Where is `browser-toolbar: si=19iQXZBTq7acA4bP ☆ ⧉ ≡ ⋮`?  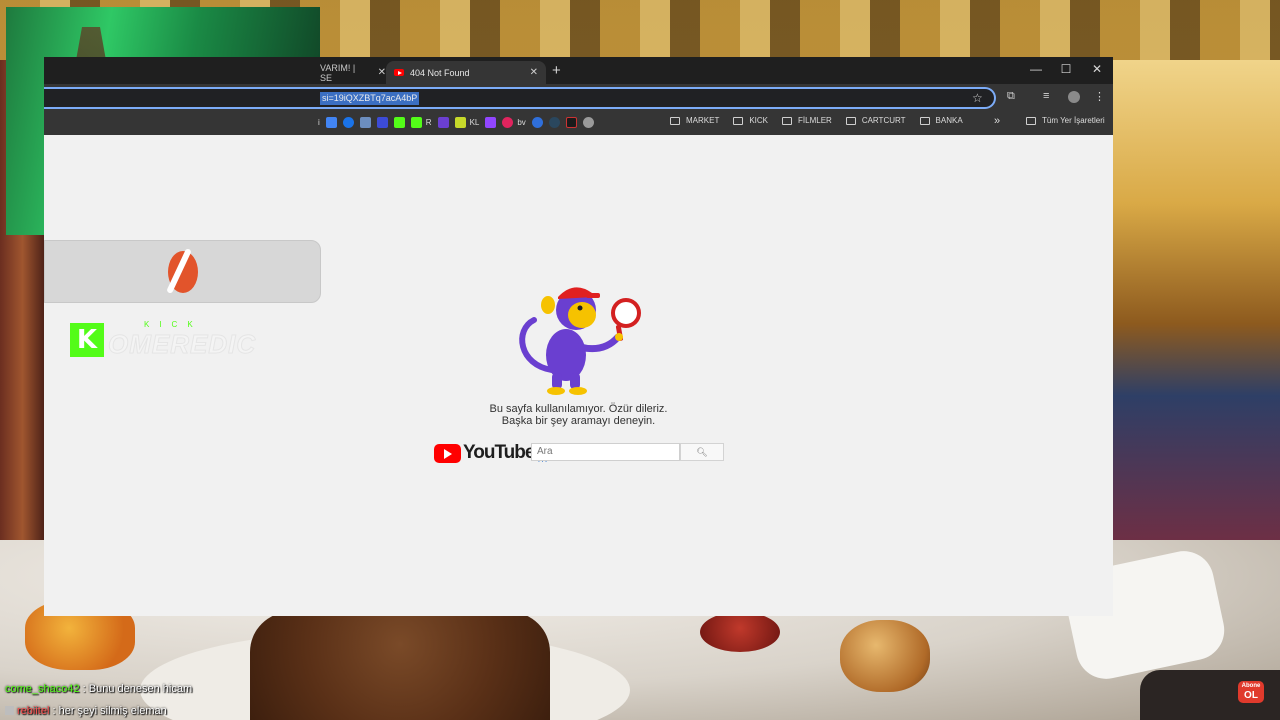
browser-toolbar: si=19iQXZBTq7acA4bP ☆ ⧉ ≡ ⋮ is located at coordinates (578, 97).